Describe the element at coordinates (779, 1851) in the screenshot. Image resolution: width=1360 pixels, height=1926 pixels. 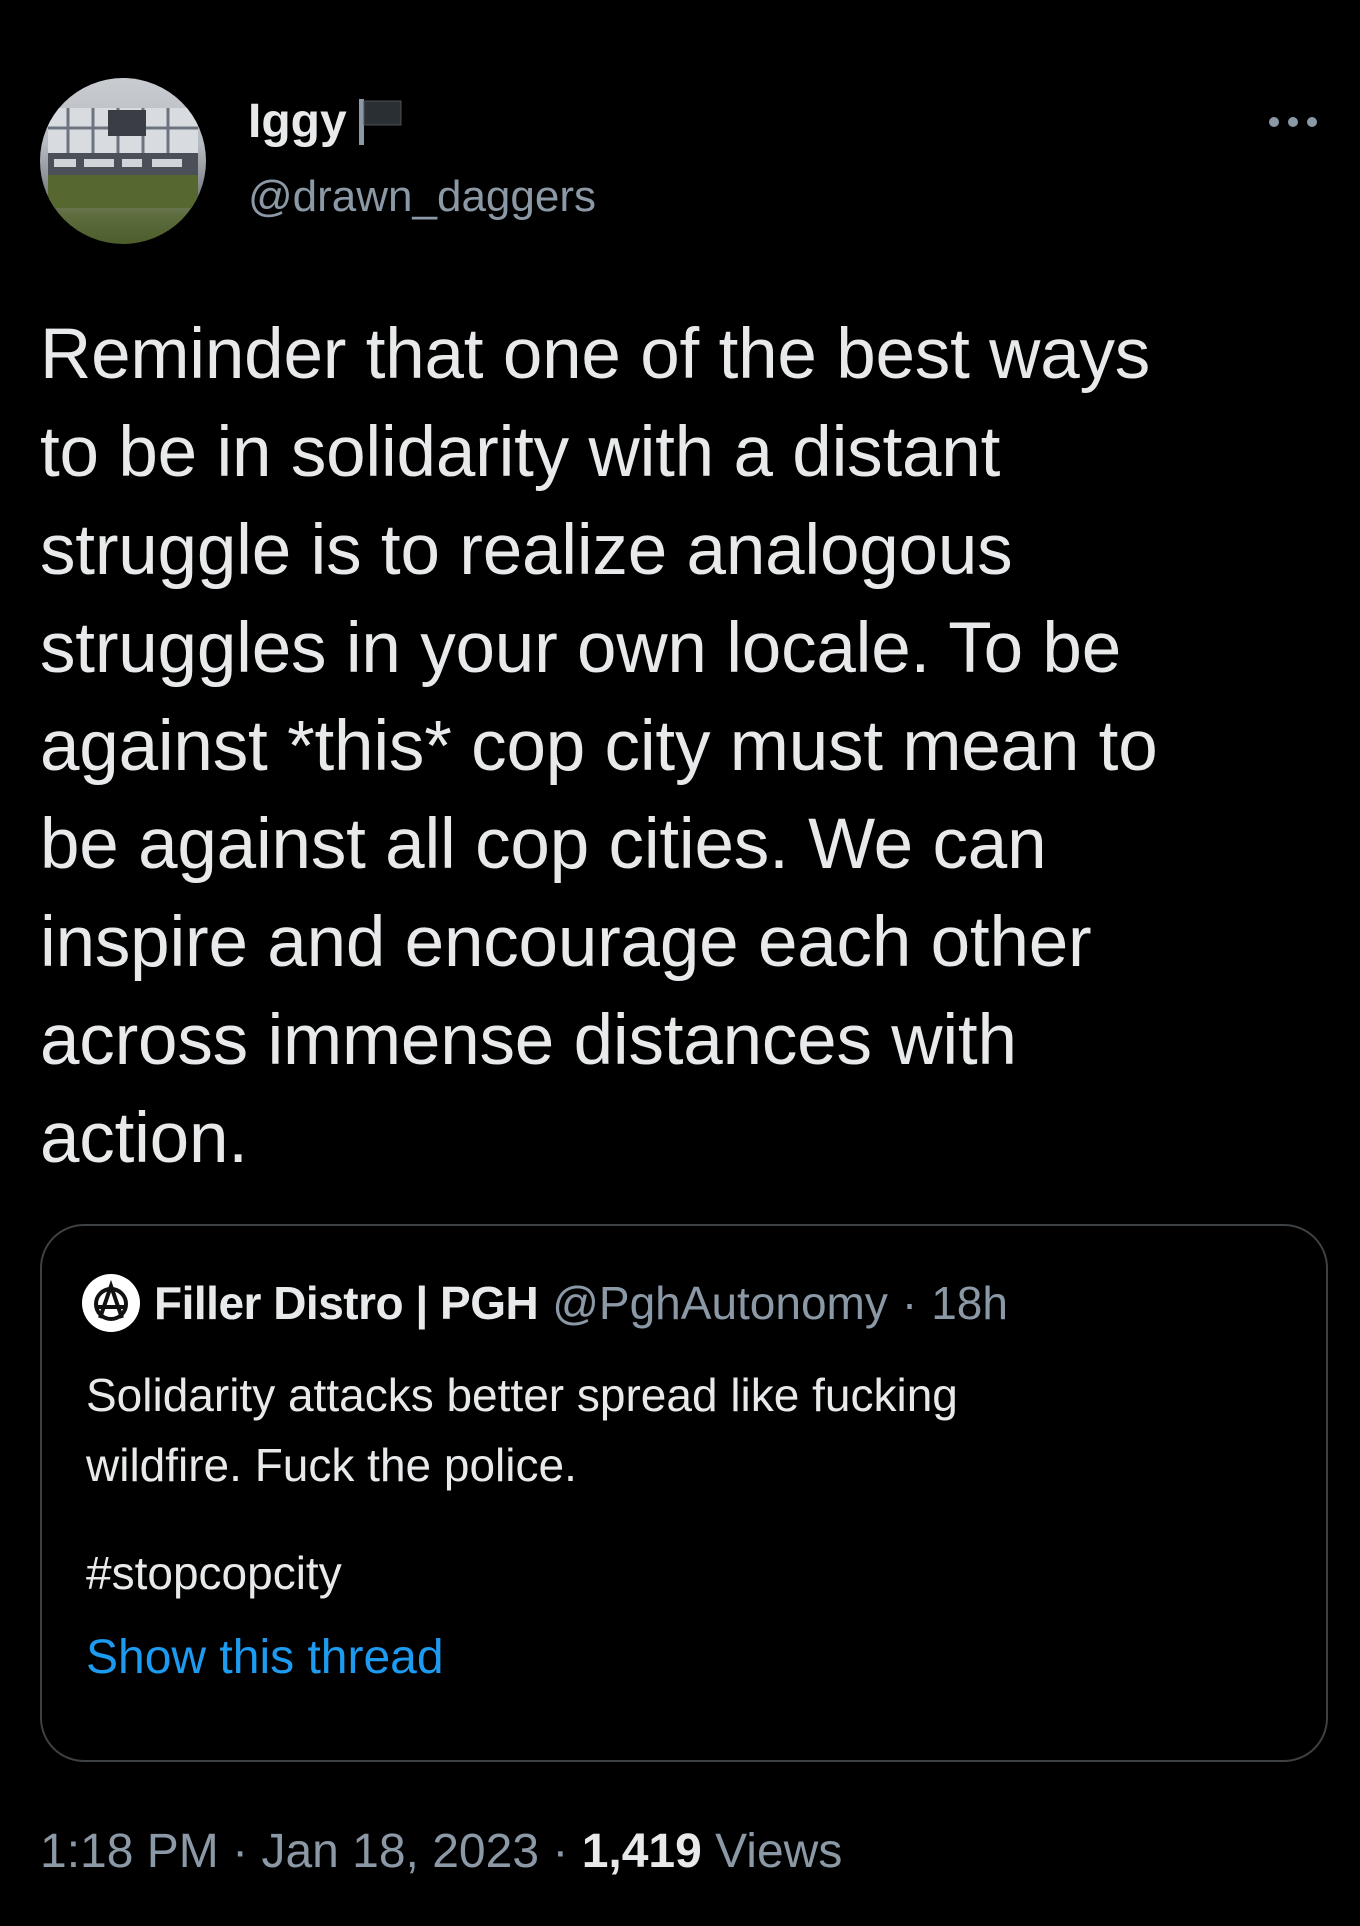
I see `views-label: Views` at that location.